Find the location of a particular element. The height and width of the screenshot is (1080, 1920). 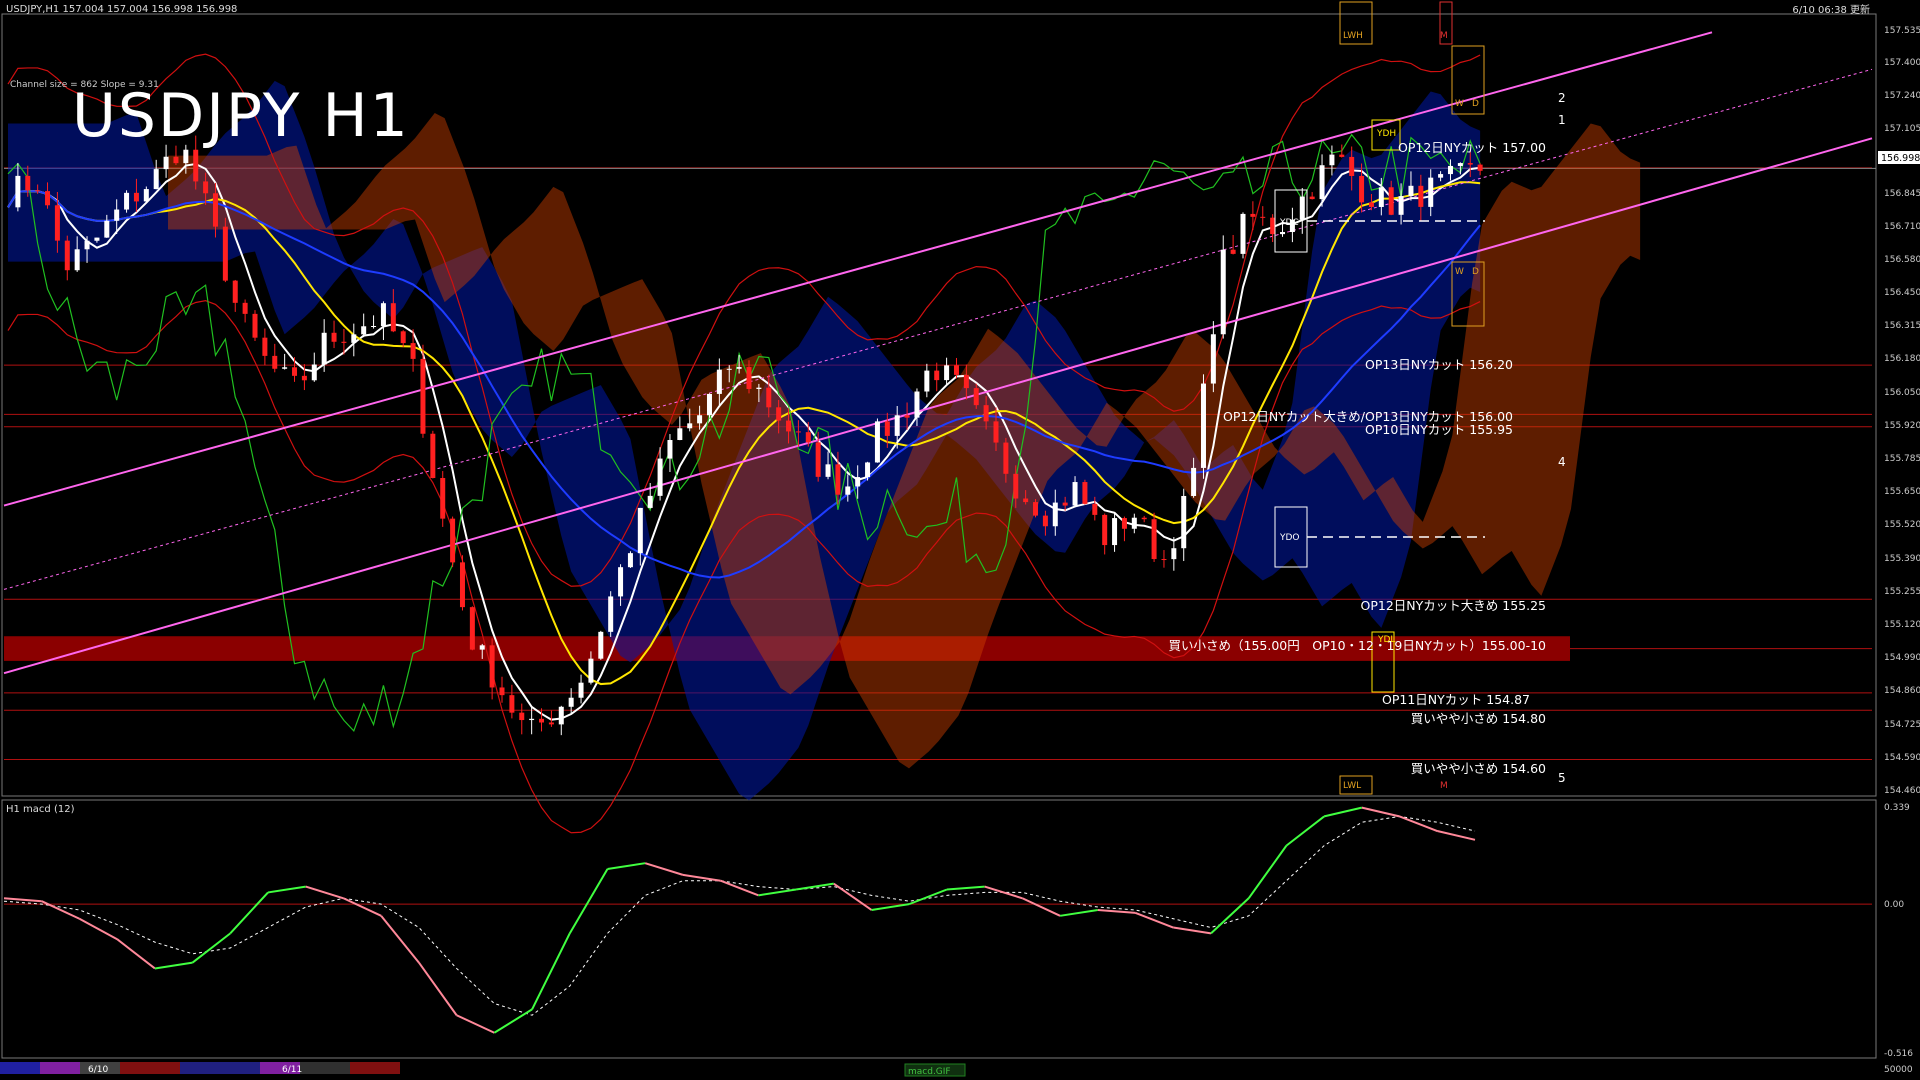

price-tick: 156.845 is located at coordinates (1902, 194).